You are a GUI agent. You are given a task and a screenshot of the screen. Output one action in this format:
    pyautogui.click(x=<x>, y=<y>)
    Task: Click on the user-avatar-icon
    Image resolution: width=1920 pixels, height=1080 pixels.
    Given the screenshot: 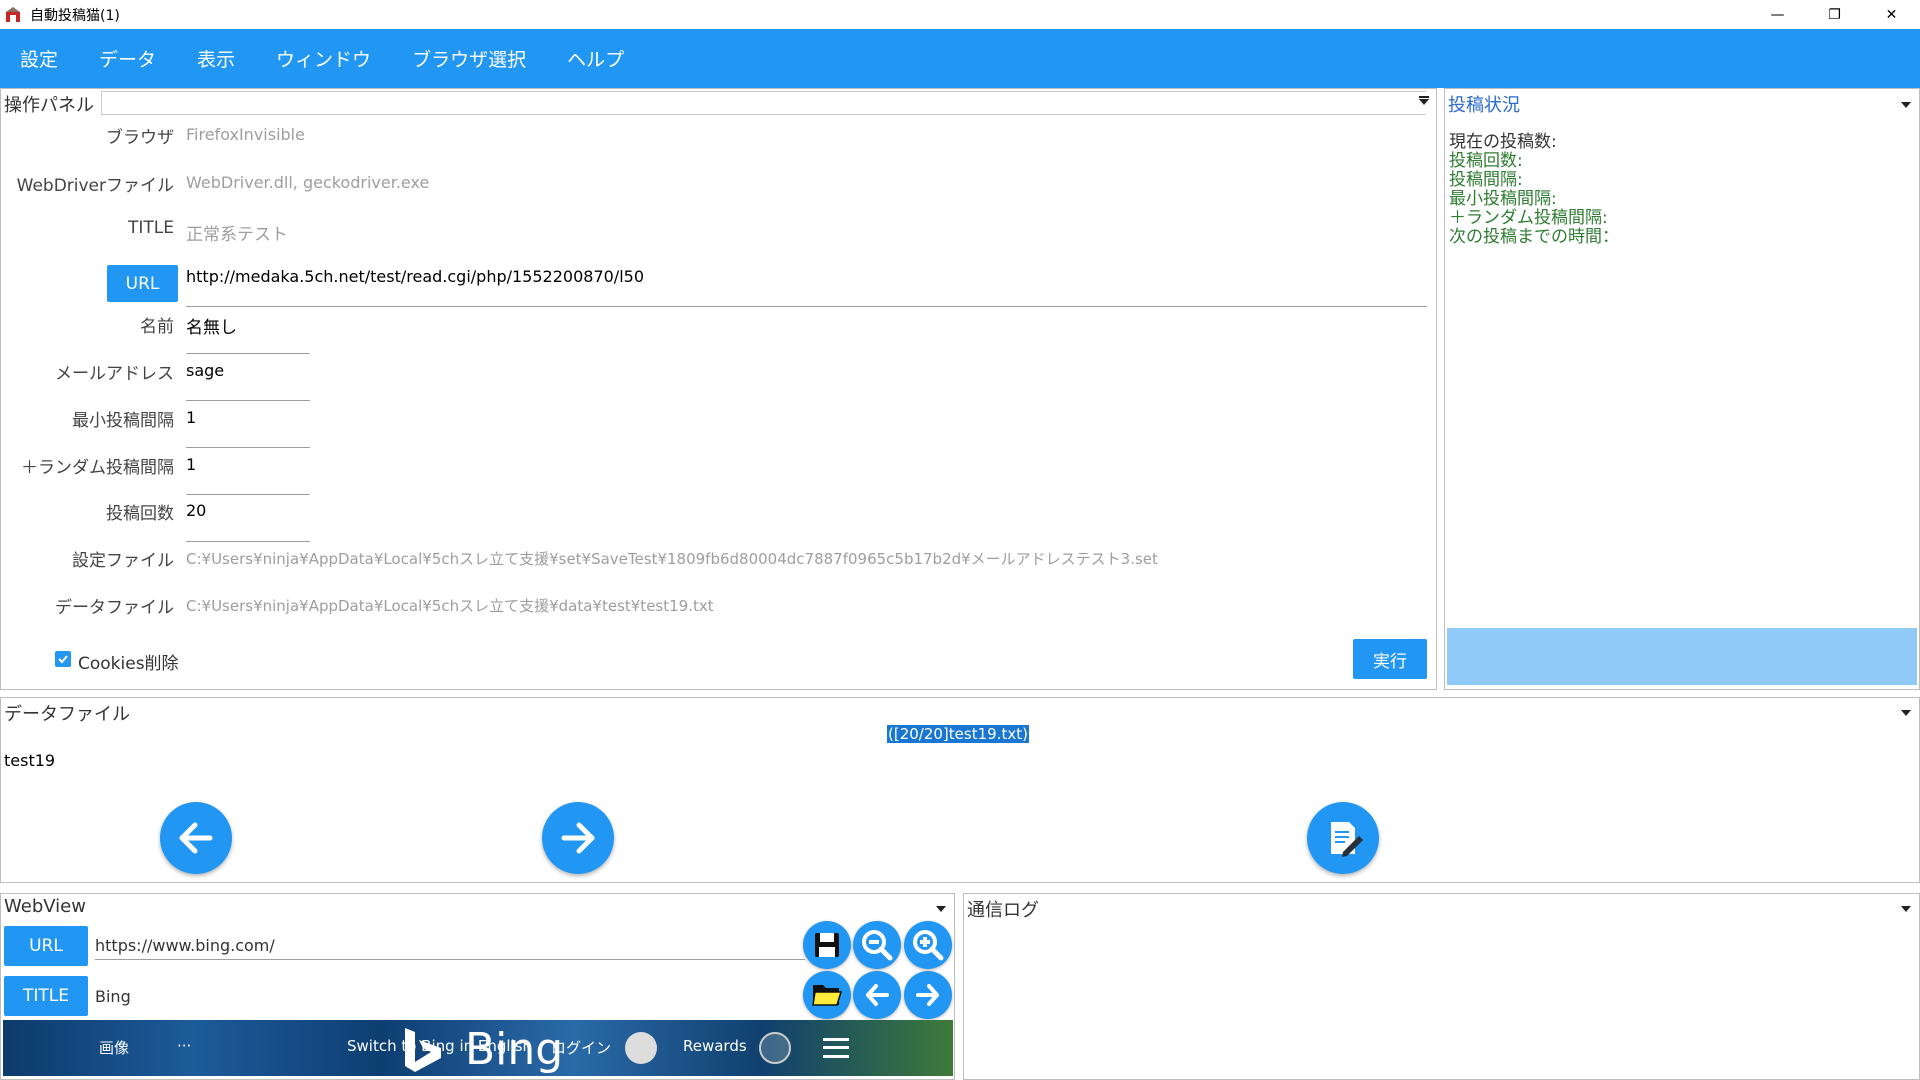 What is the action you would take?
    pyautogui.click(x=641, y=1048)
    